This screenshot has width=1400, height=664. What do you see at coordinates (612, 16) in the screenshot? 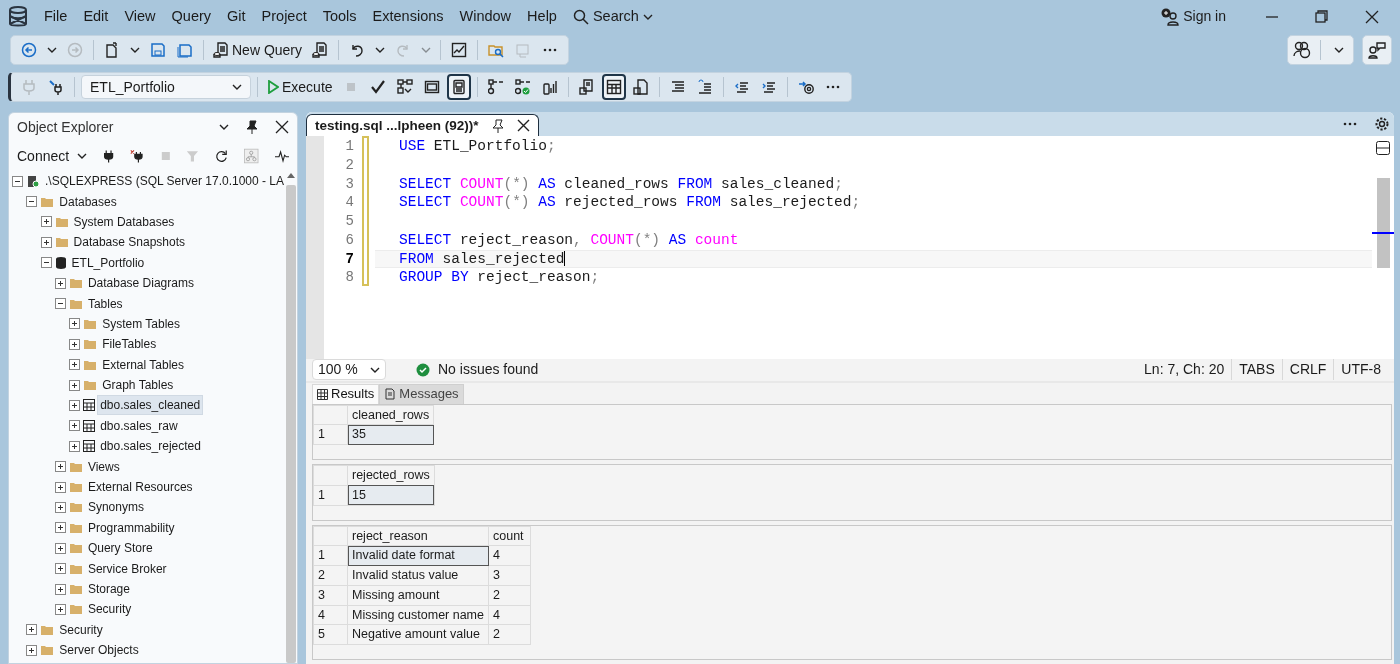
I see `search-menu: Search` at bounding box center [612, 16].